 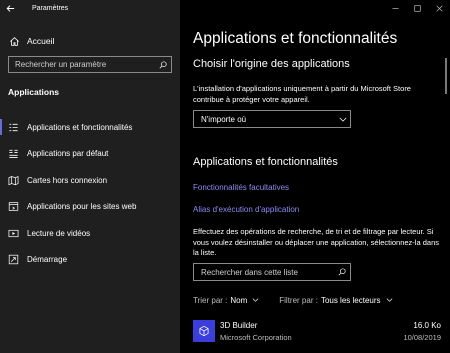 What do you see at coordinates (90, 260) in the screenshot?
I see `sidebar-item-startup: Démarrage` at bounding box center [90, 260].